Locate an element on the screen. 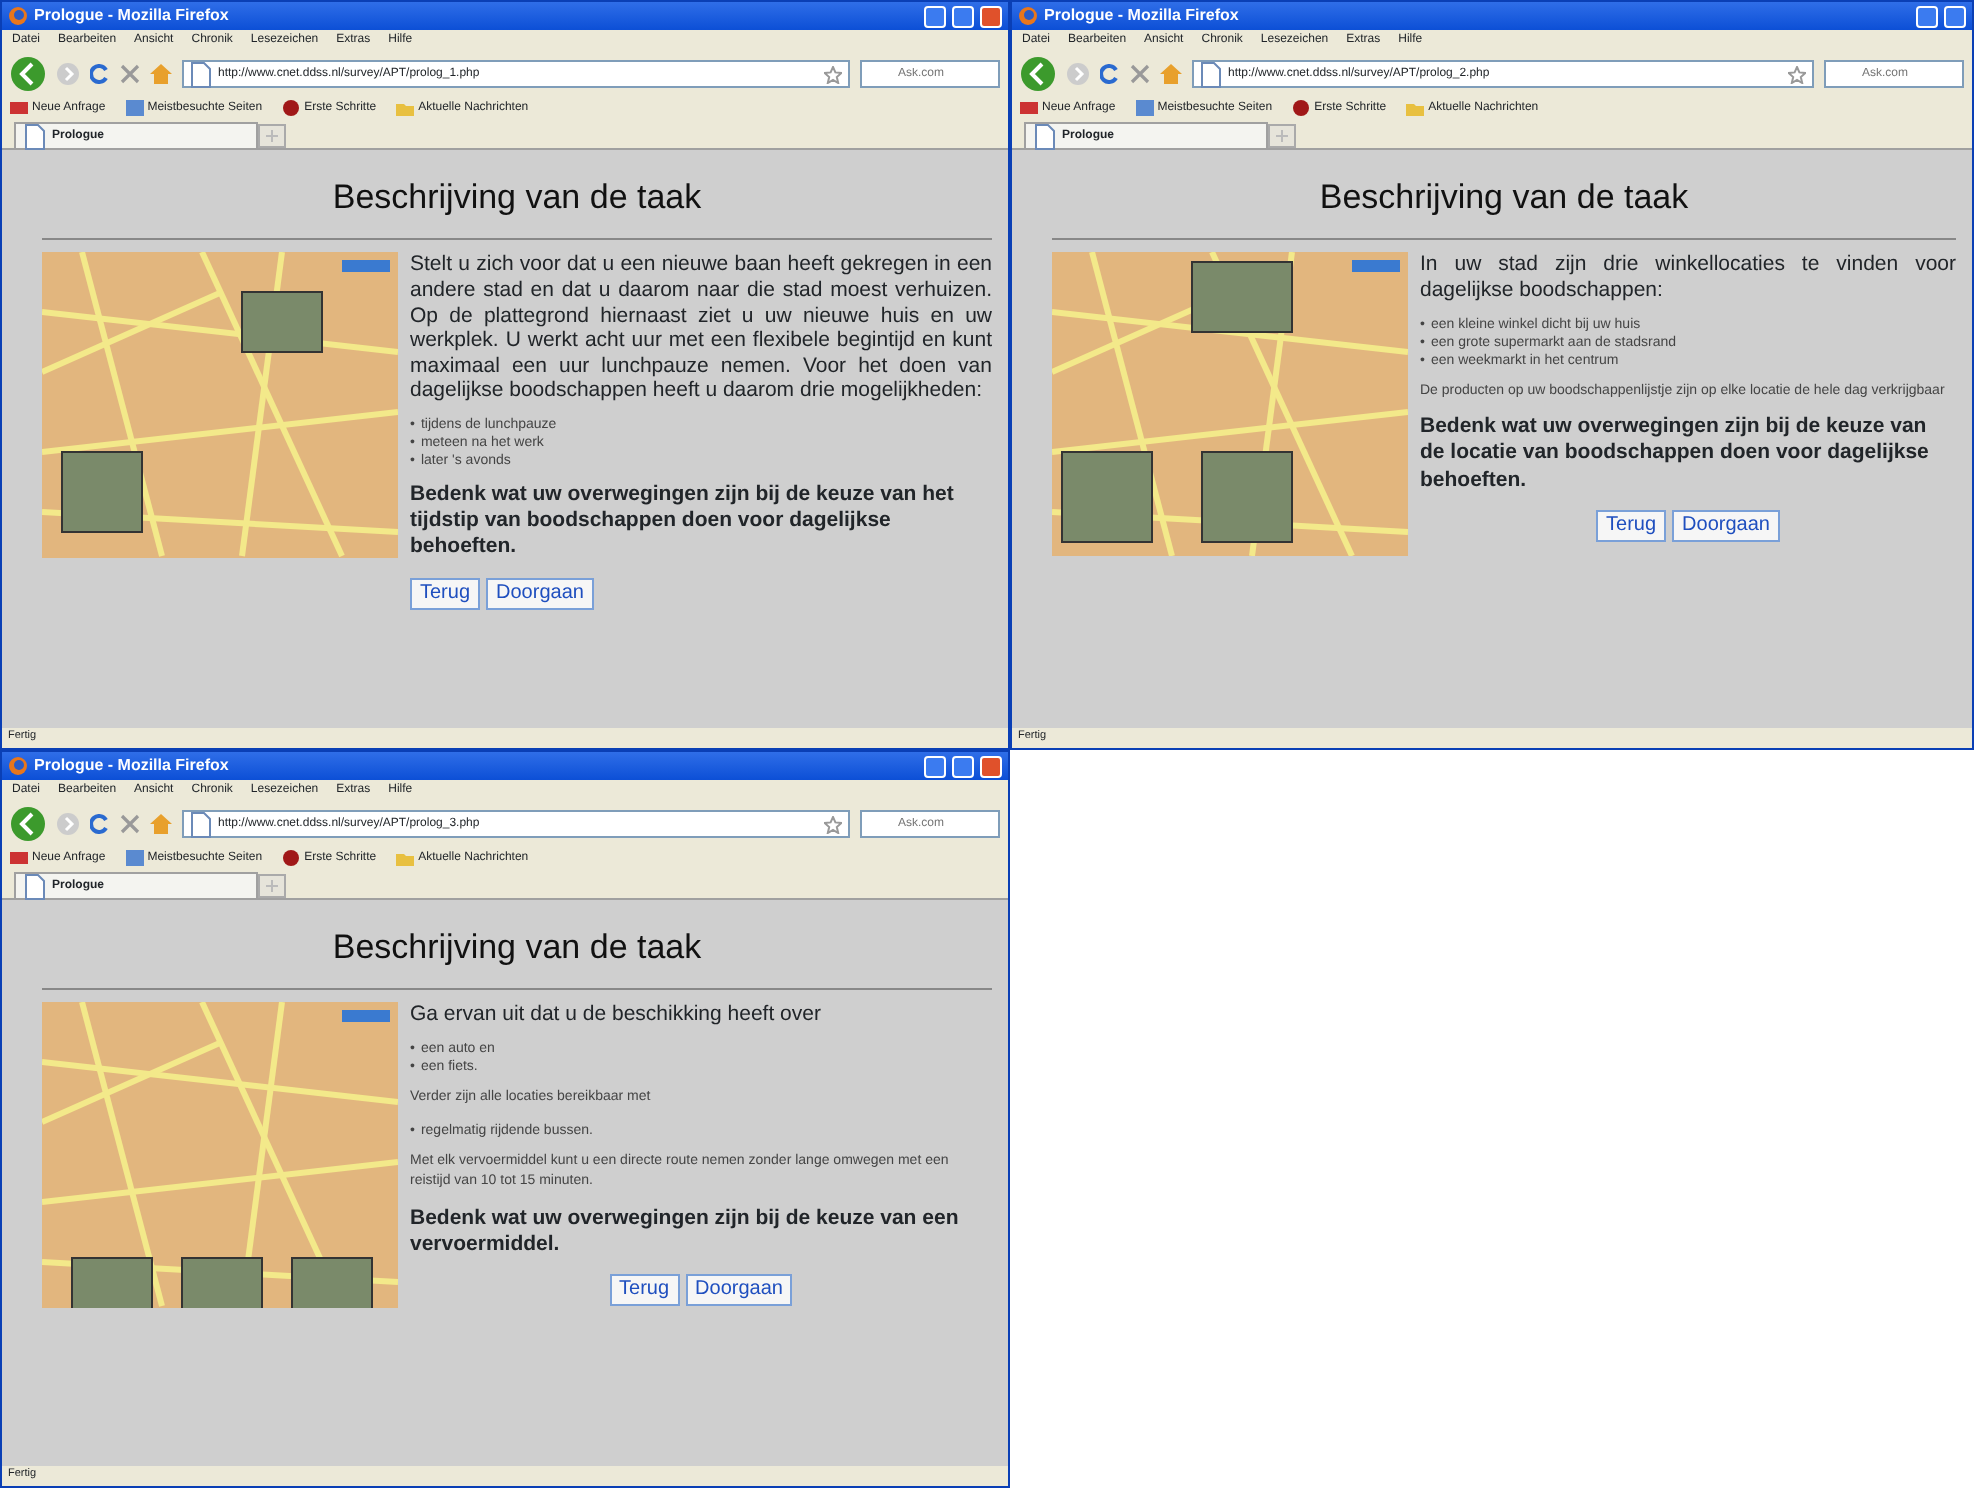 The image size is (1974, 1488). intro-text: In uw stad zijn drie winkellocaties te vinden voor dagelijkse boodschappen: is located at coordinates (1688, 278).